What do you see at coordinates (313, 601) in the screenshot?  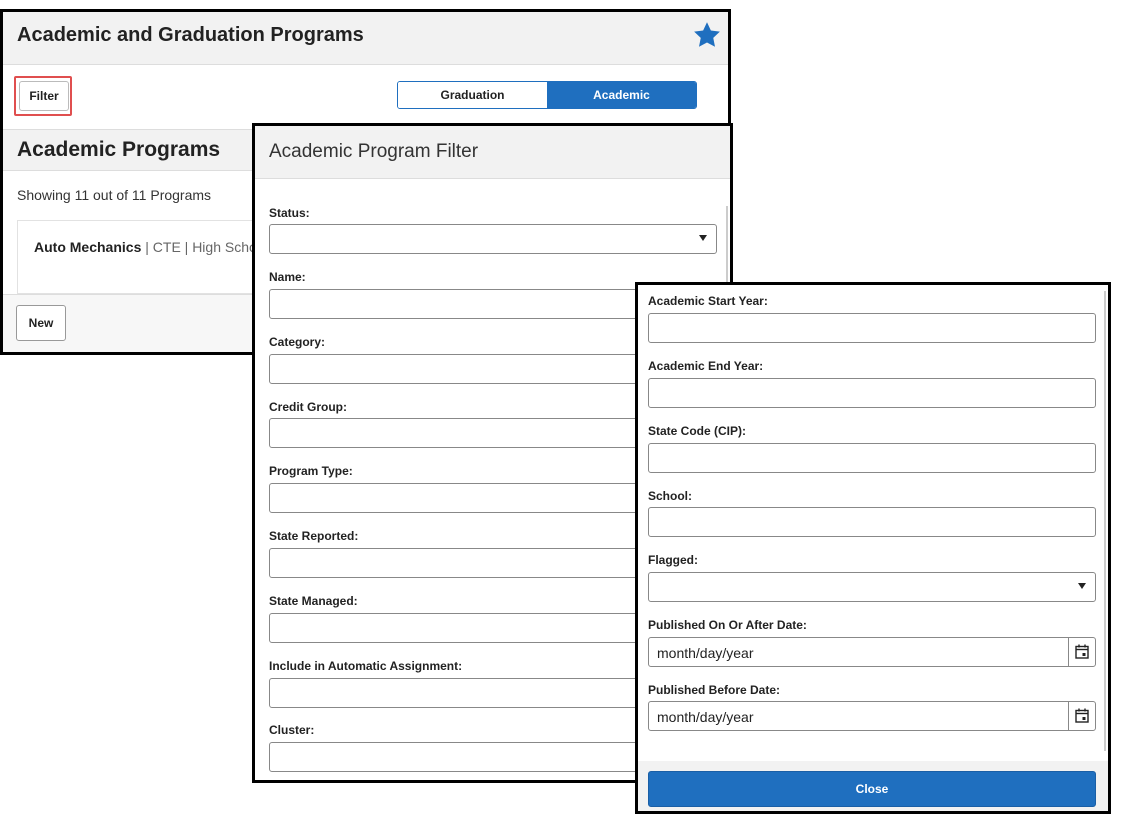 I see `state-managed-label: State Managed:` at bounding box center [313, 601].